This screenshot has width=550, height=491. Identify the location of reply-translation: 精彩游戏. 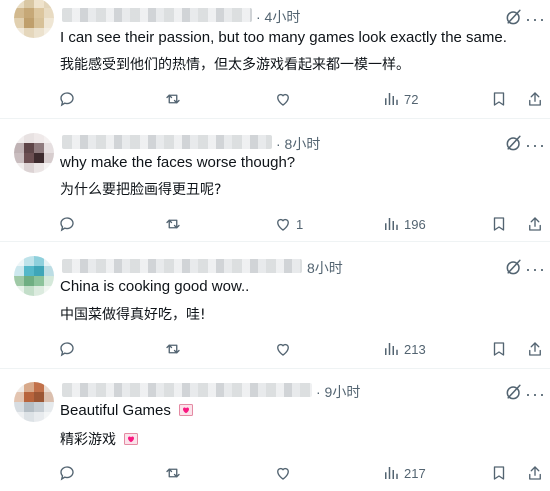
(99, 439).